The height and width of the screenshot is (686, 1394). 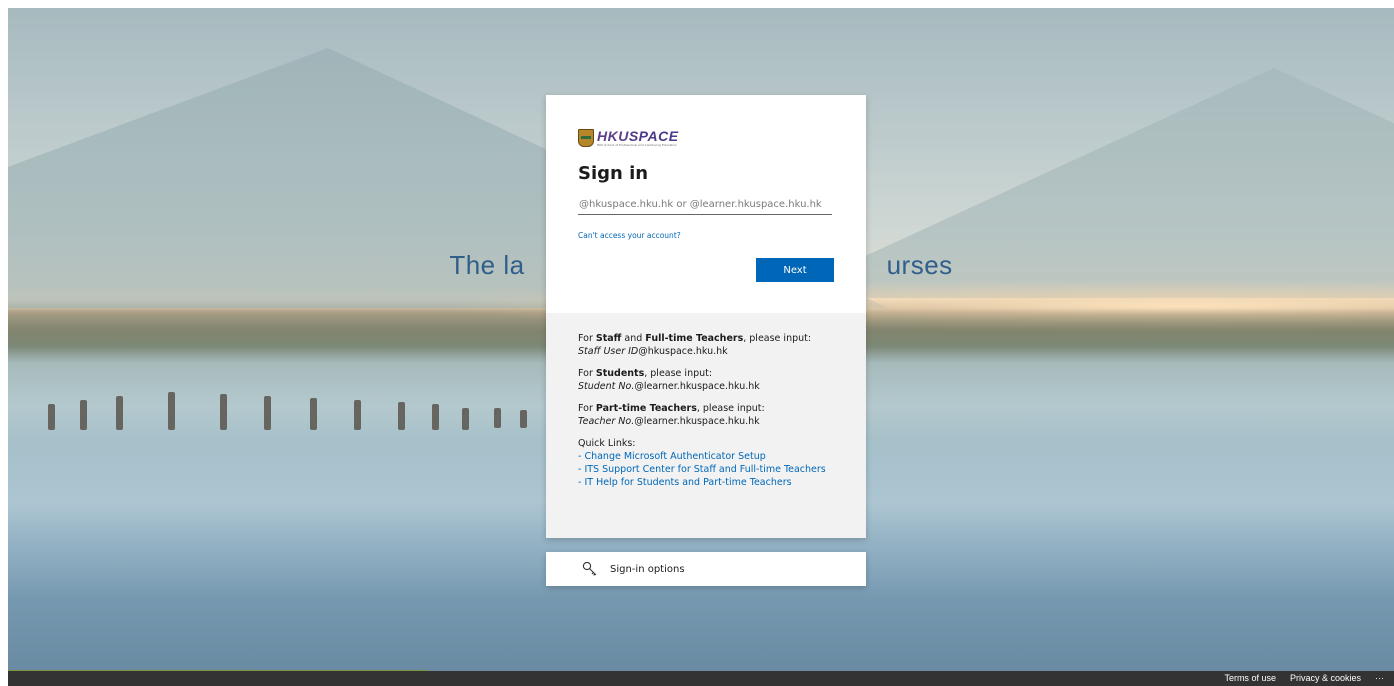 What do you see at coordinates (613, 173) in the screenshot?
I see `page-title: Sign in` at bounding box center [613, 173].